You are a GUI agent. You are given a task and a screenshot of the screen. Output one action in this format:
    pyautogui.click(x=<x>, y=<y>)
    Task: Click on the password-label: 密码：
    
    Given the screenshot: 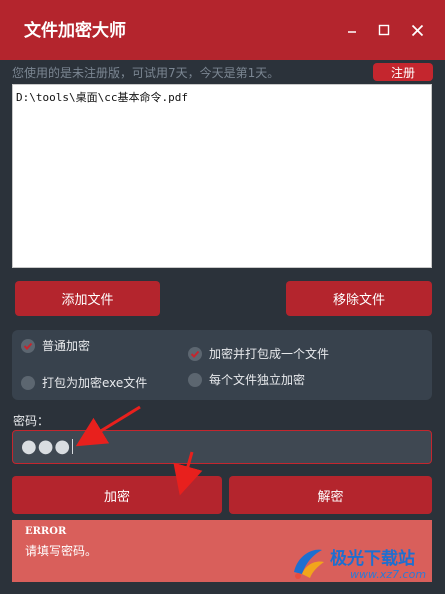 What is the action you would take?
    pyautogui.click(x=31, y=421)
    